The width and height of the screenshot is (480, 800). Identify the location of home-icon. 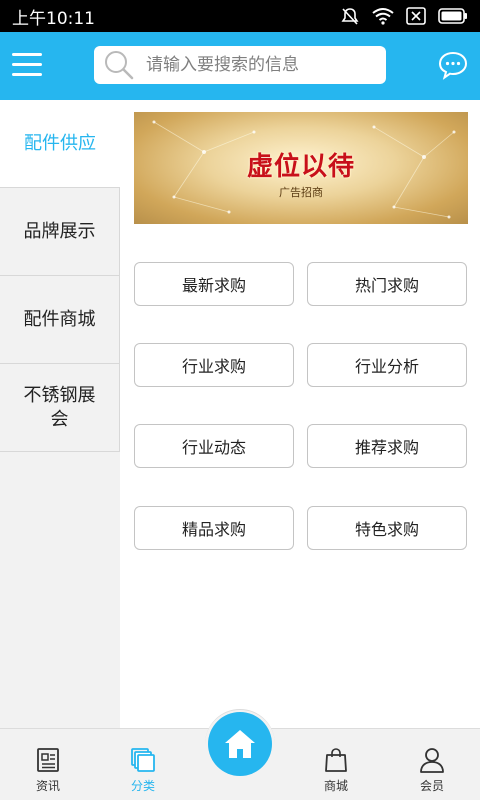
(240, 744).